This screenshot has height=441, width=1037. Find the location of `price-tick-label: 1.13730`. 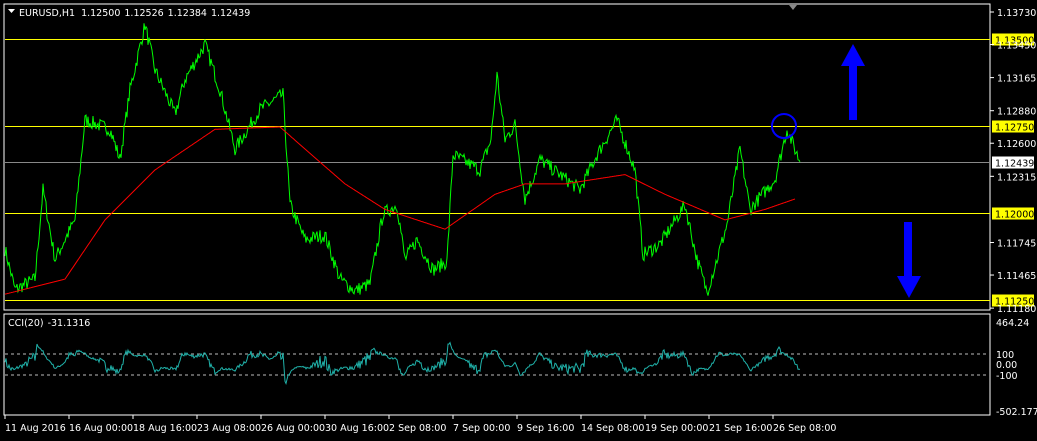

price-tick-label: 1.13730 is located at coordinates (1016, 13).